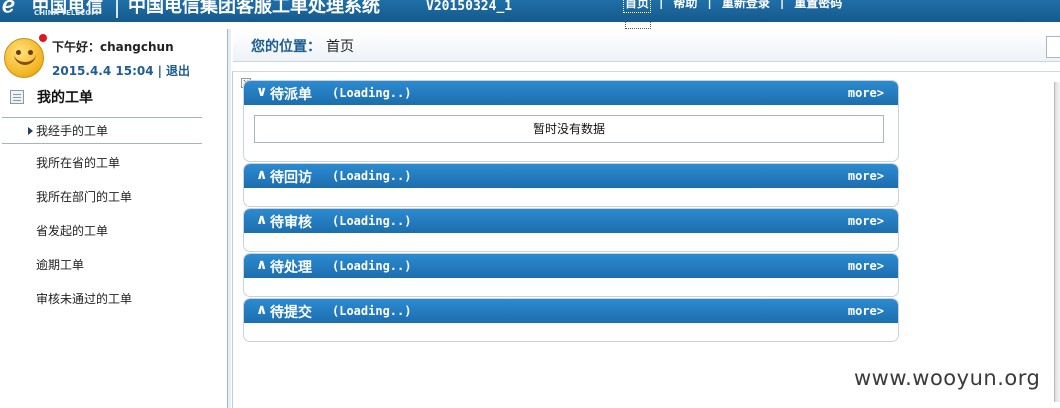  Describe the element at coordinates (818, 5) in the screenshot. I see `nav-reset-password-link: 重置密码` at that location.